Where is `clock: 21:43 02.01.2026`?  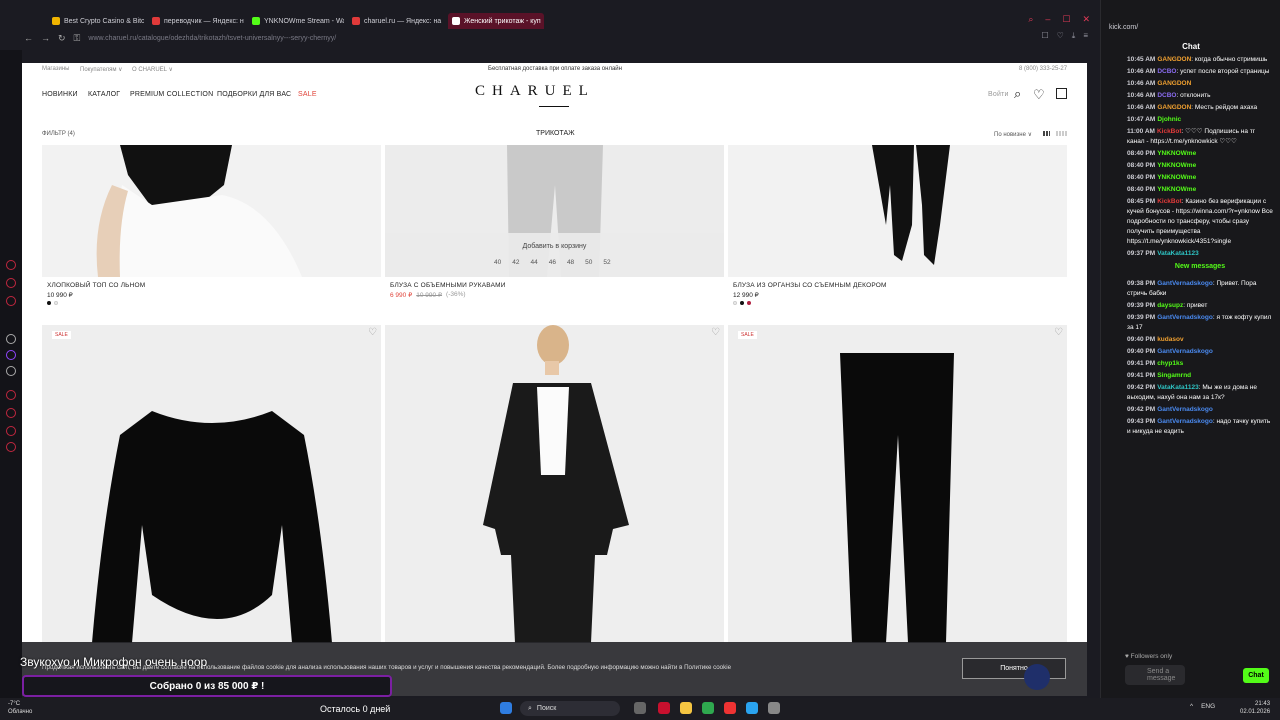
clock: 21:43 02.01.2026 is located at coordinates (1255, 708).